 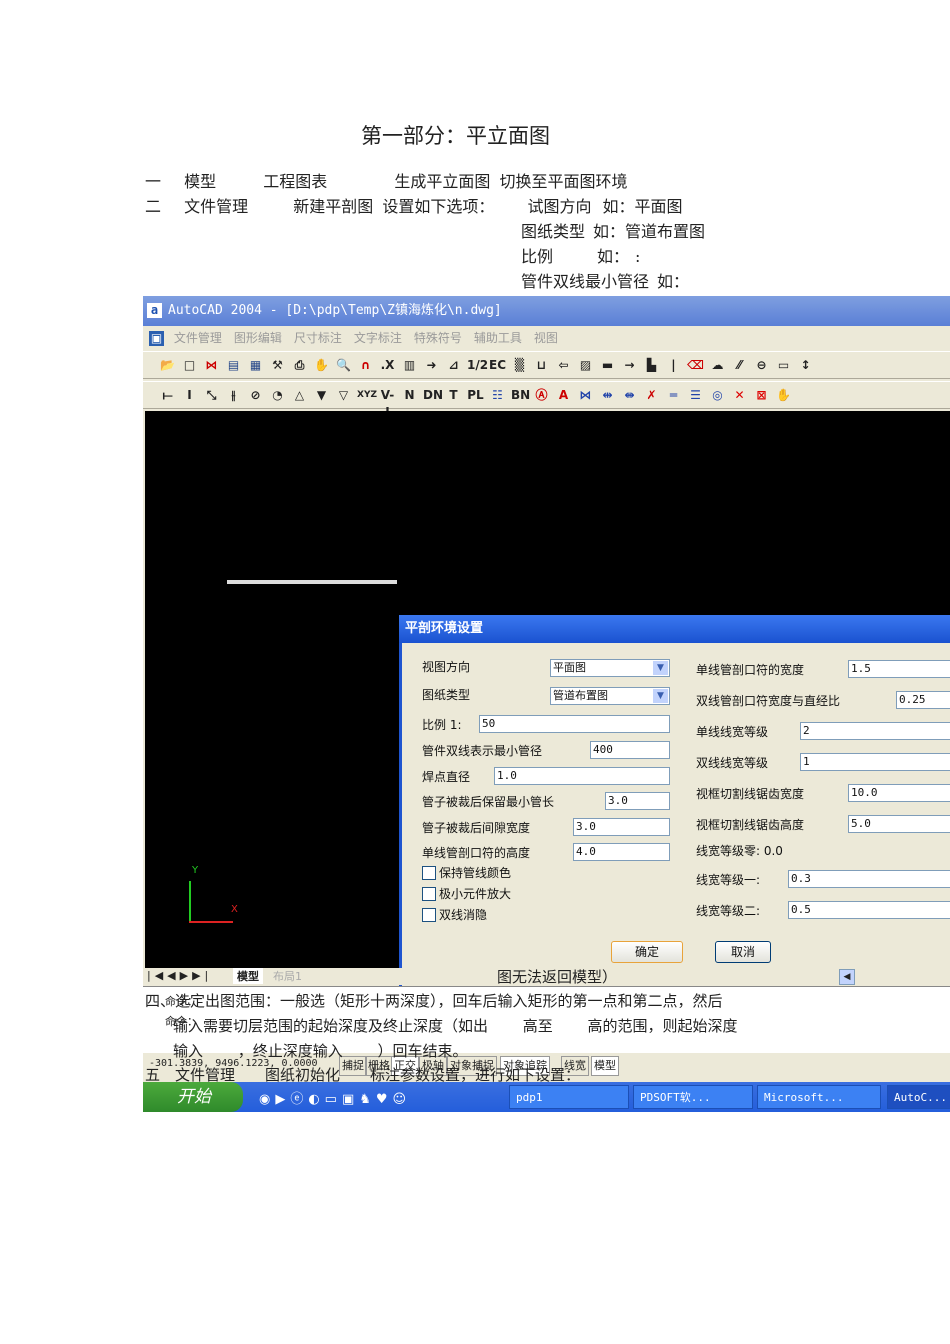 What do you see at coordinates (299, 395) in the screenshot?
I see `dim-angle-icon: △` at bounding box center [299, 395].